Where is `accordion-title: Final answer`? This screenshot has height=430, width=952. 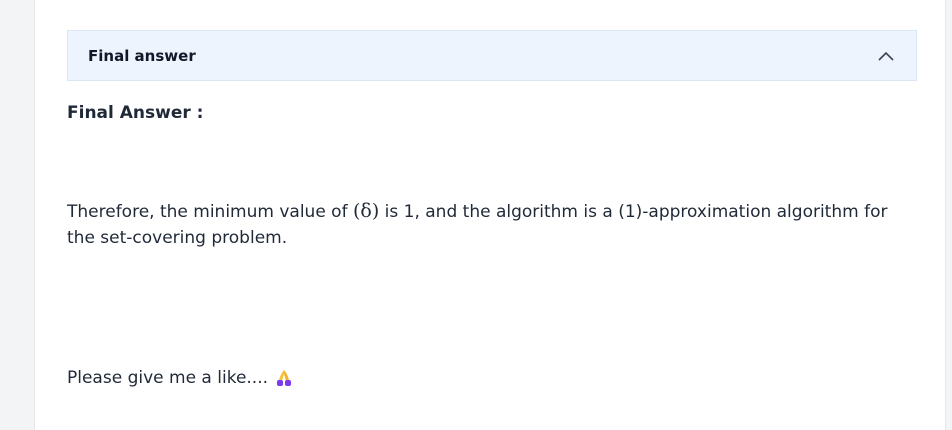
accordion-title: Final answer is located at coordinates (142, 55).